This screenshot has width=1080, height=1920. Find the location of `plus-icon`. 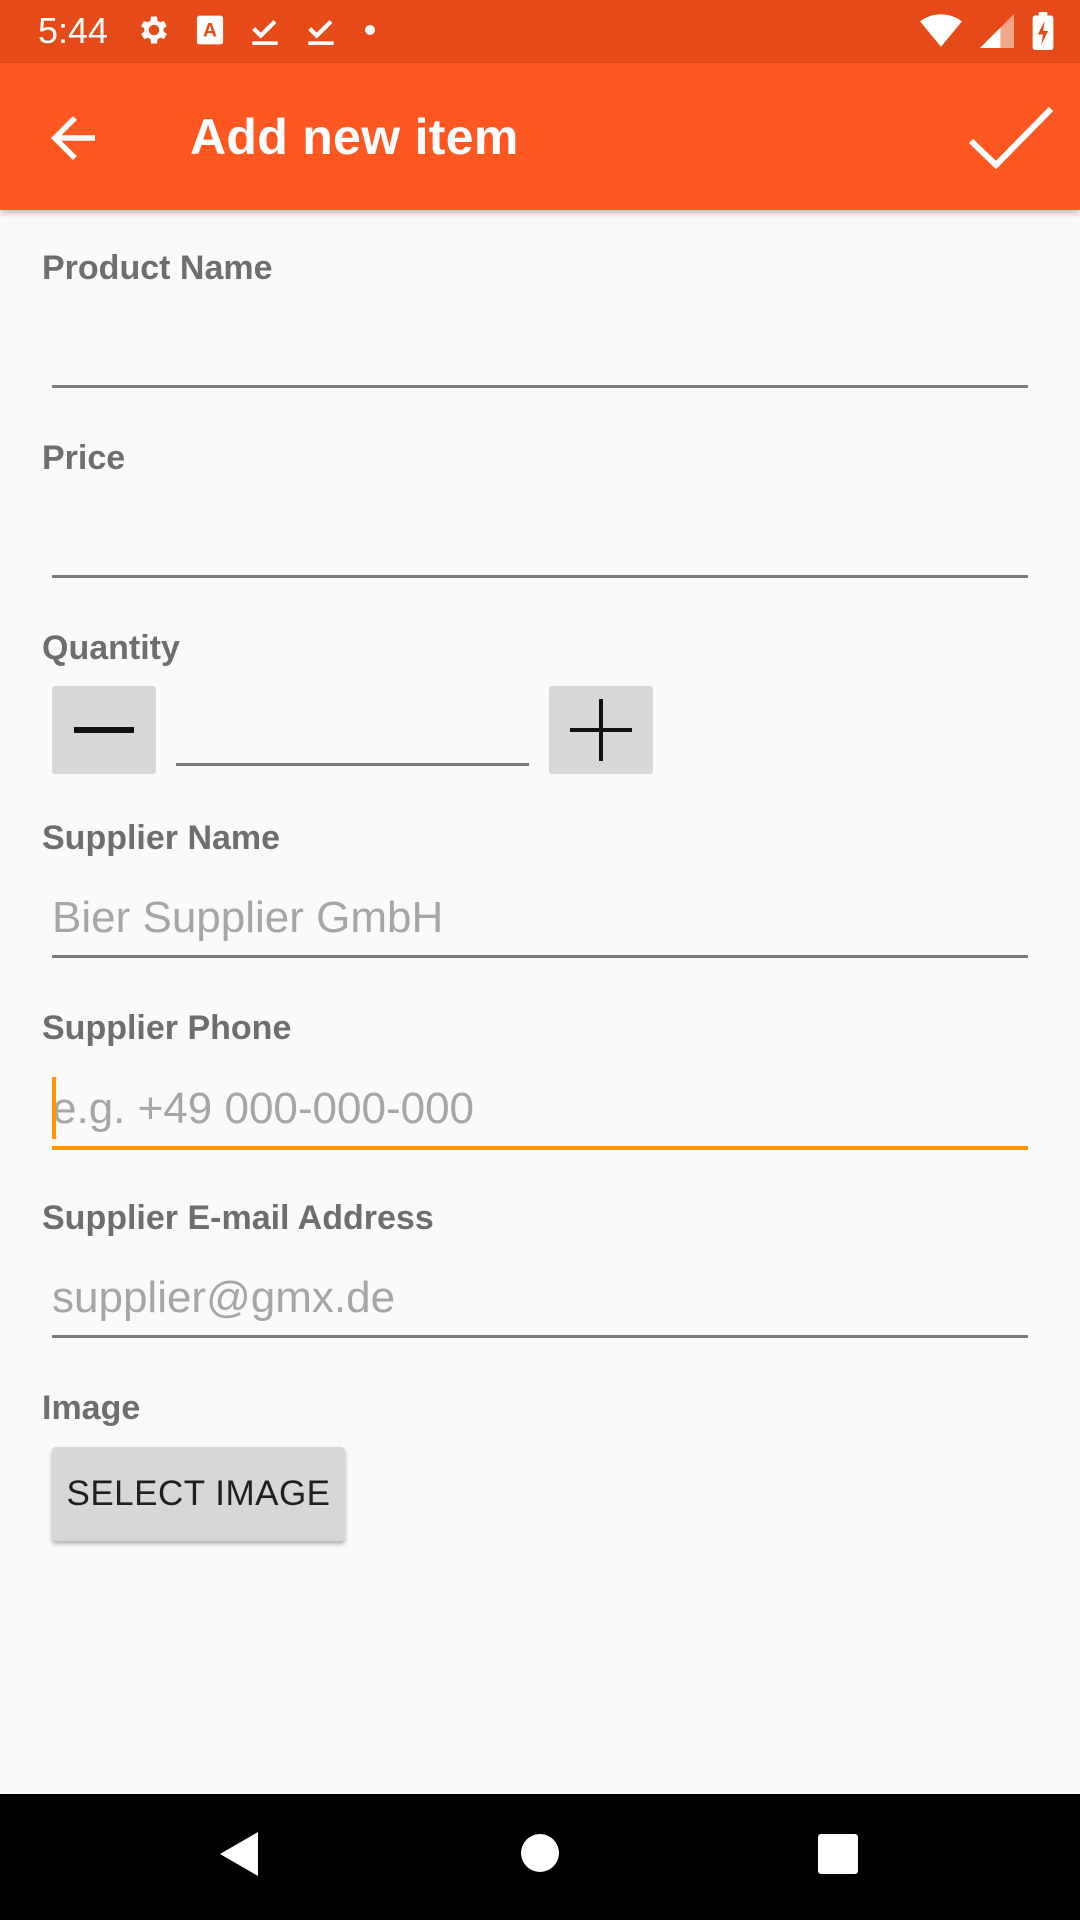

plus-icon is located at coordinates (601, 730).